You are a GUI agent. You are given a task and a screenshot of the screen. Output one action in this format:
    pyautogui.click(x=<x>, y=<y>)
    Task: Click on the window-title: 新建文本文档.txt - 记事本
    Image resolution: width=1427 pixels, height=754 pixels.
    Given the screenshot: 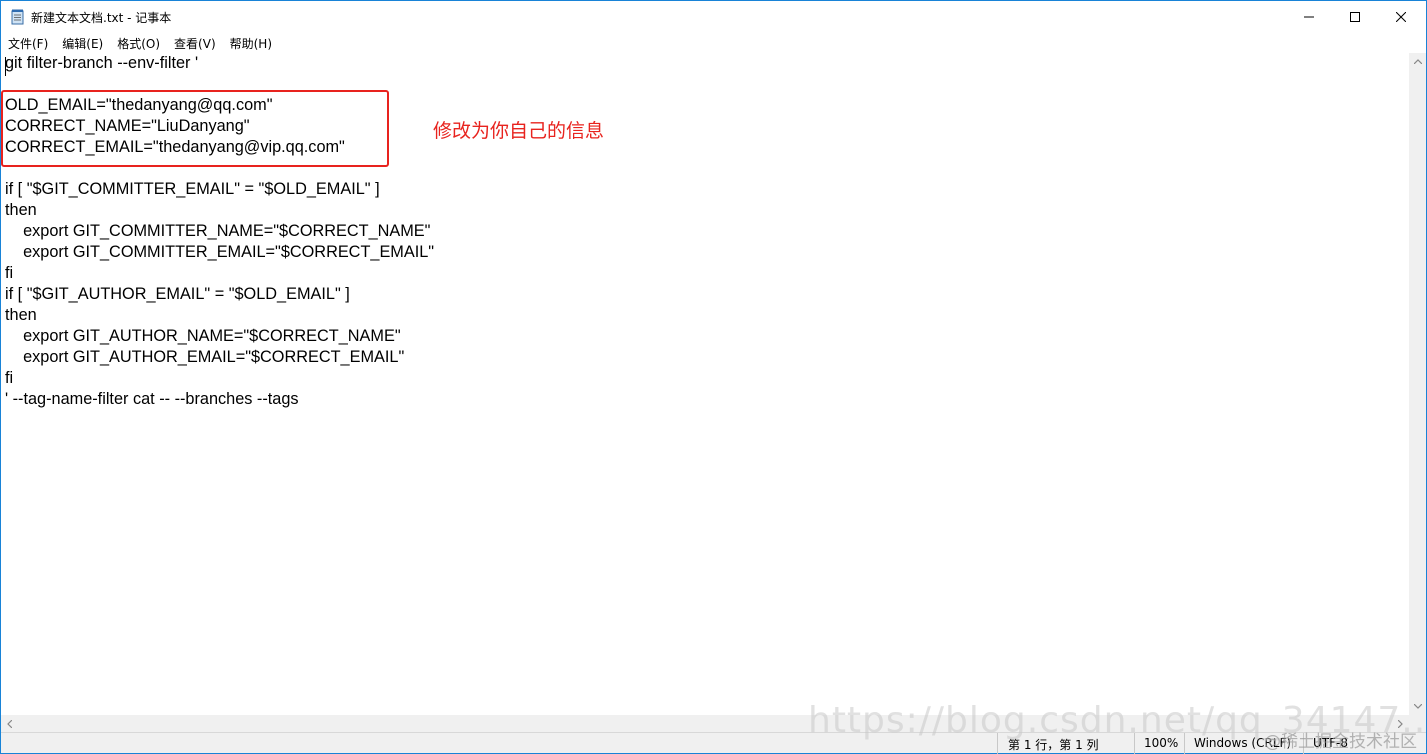 What is the action you would take?
    pyautogui.click(x=101, y=18)
    